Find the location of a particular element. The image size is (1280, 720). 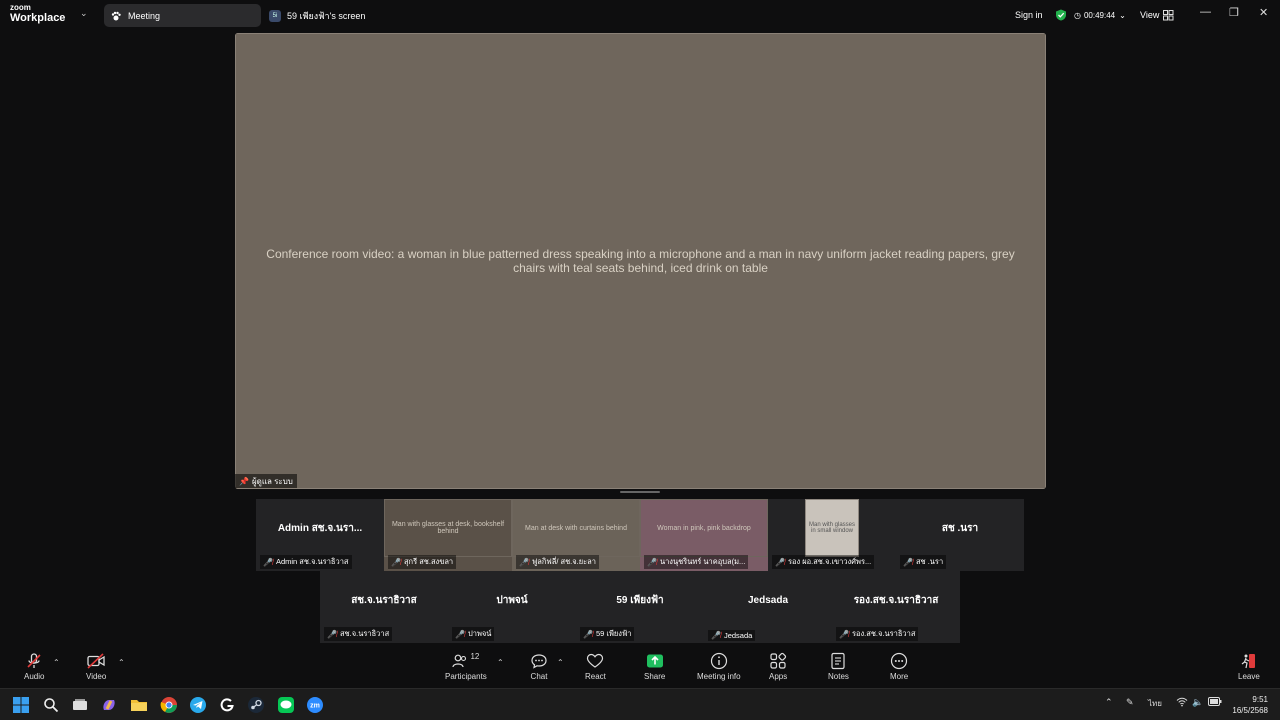

participant-label: 🎤̸ 59 เพียงฟ้า is located at coordinates (607, 634).